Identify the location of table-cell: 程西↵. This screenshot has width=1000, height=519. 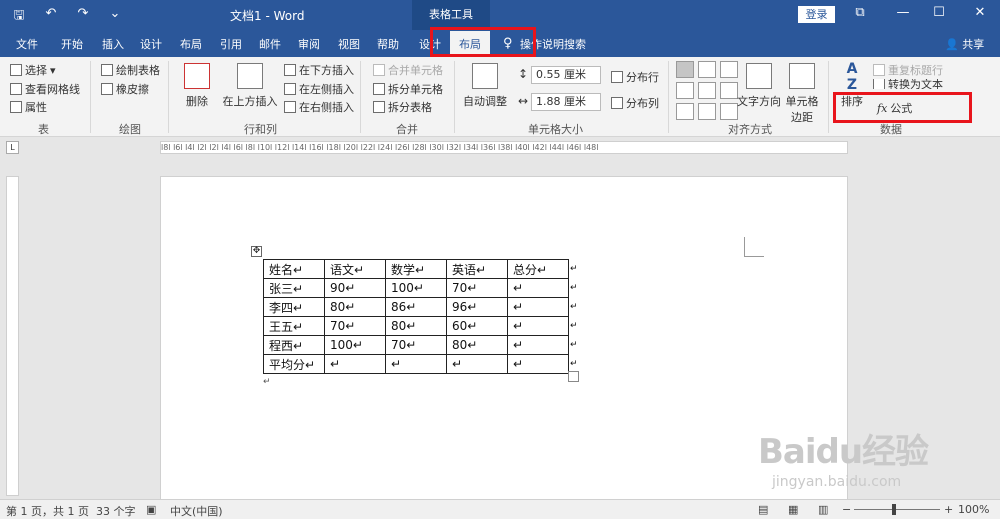
(294, 345).